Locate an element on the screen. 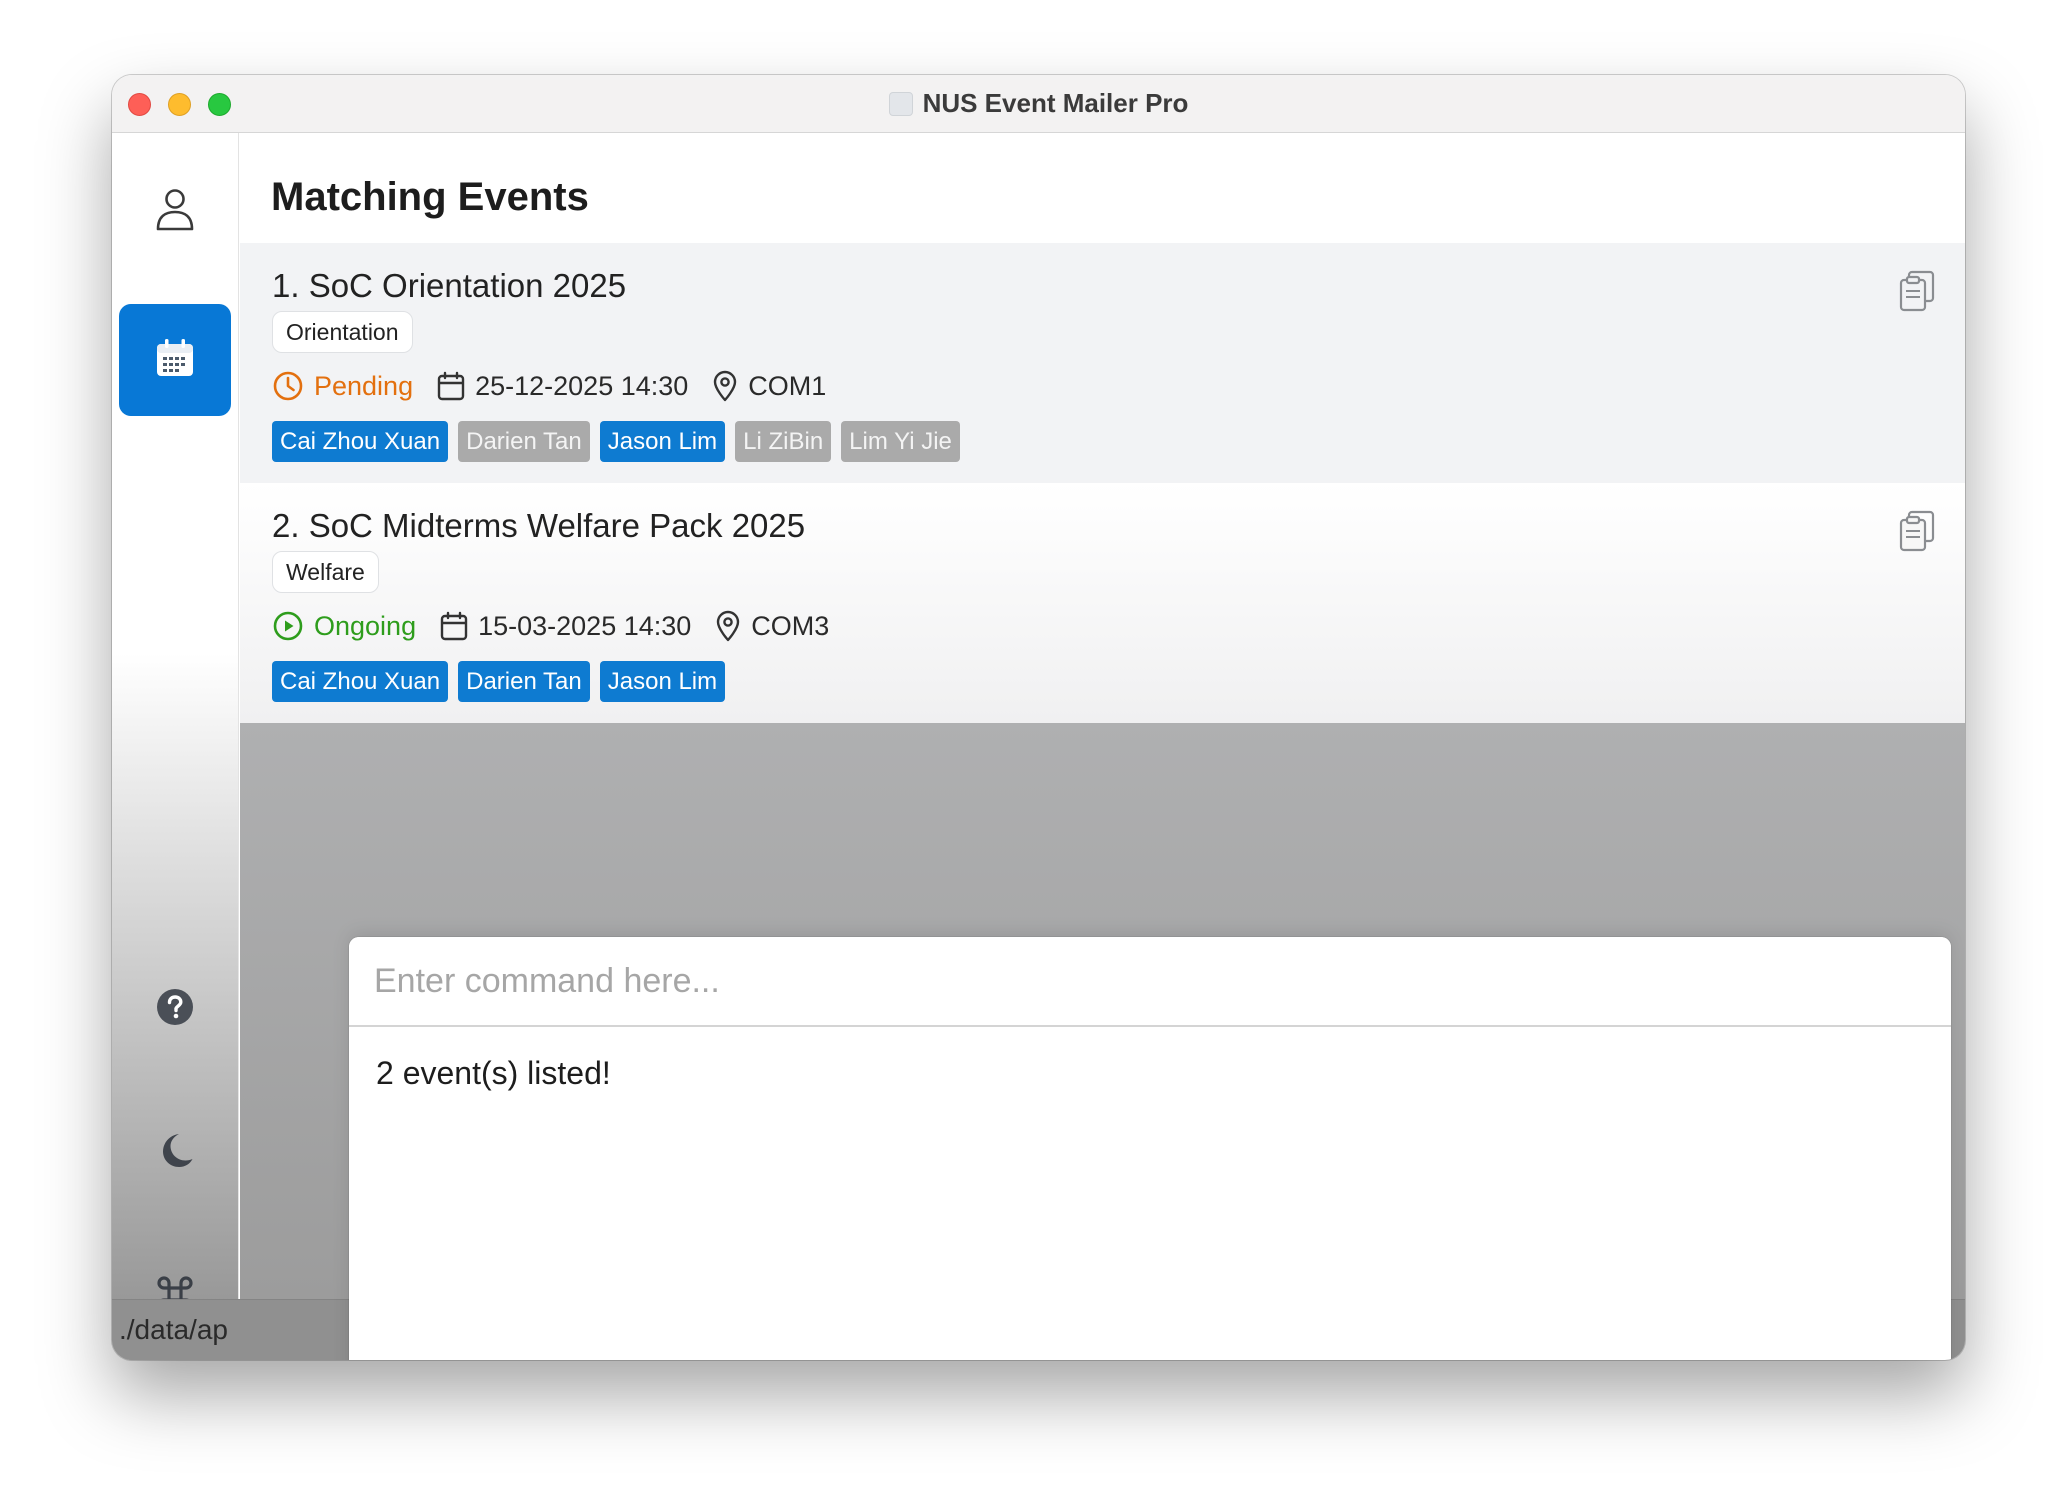  result-display: 2 event(s) listed! is located at coordinates (493, 1073).